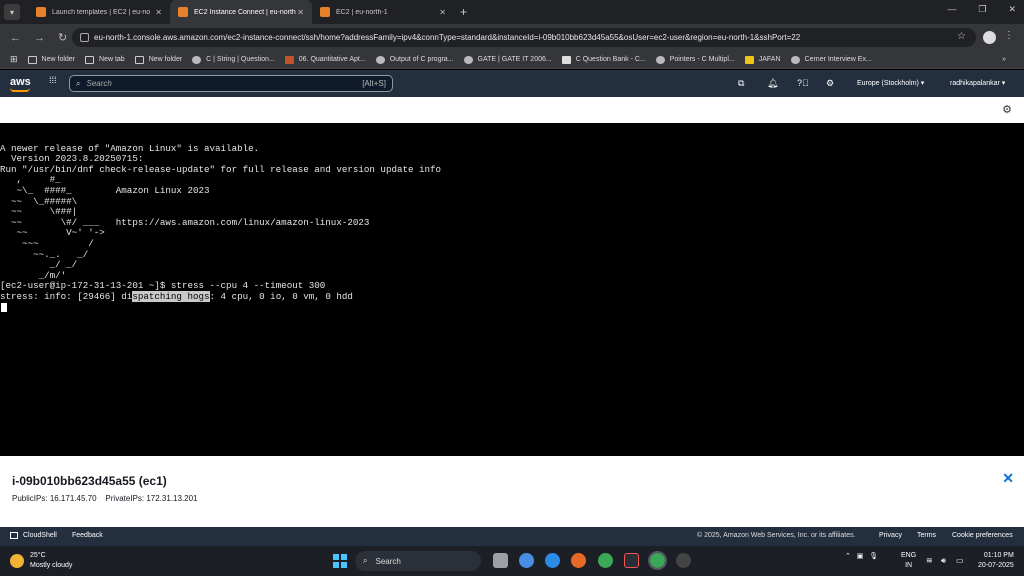 This screenshot has height=576, width=1024. Describe the element at coordinates (87, 535) in the screenshot. I see `feedback-link: Feedback` at that location.